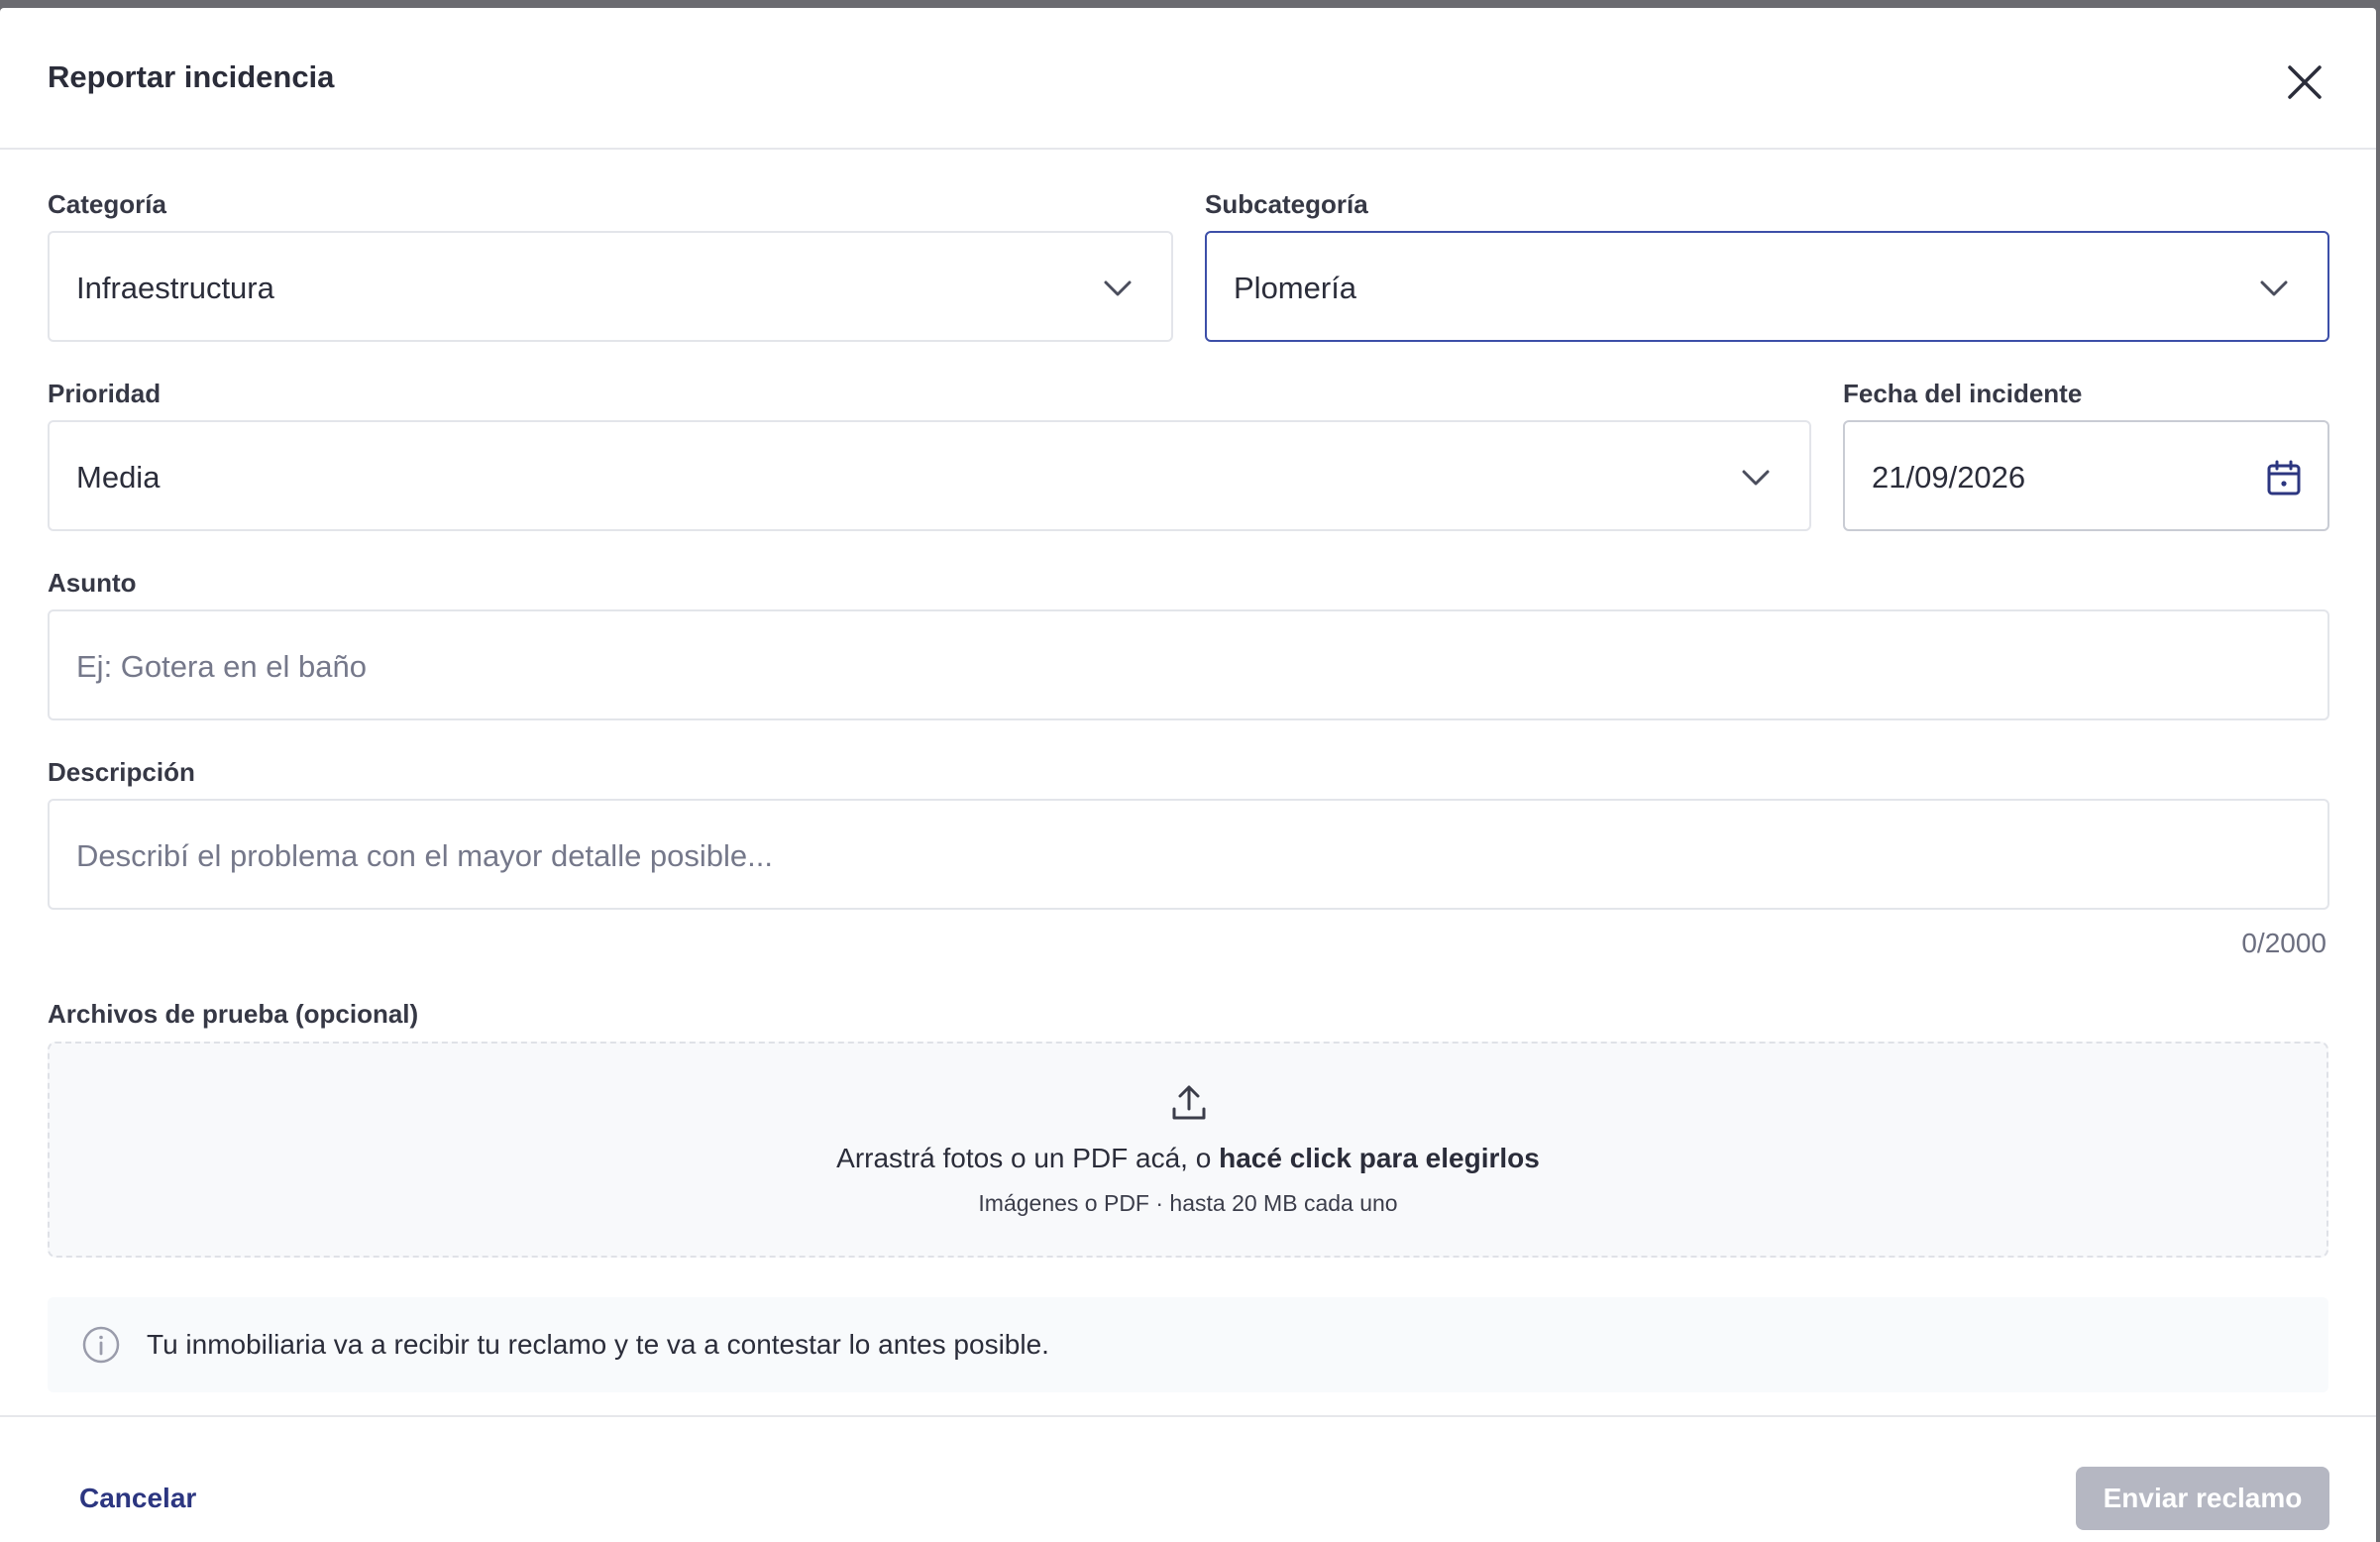 The height and width of the screenshot is (1542, 2380). I want to click on category-value: Infraestructura, so click(175, 288).